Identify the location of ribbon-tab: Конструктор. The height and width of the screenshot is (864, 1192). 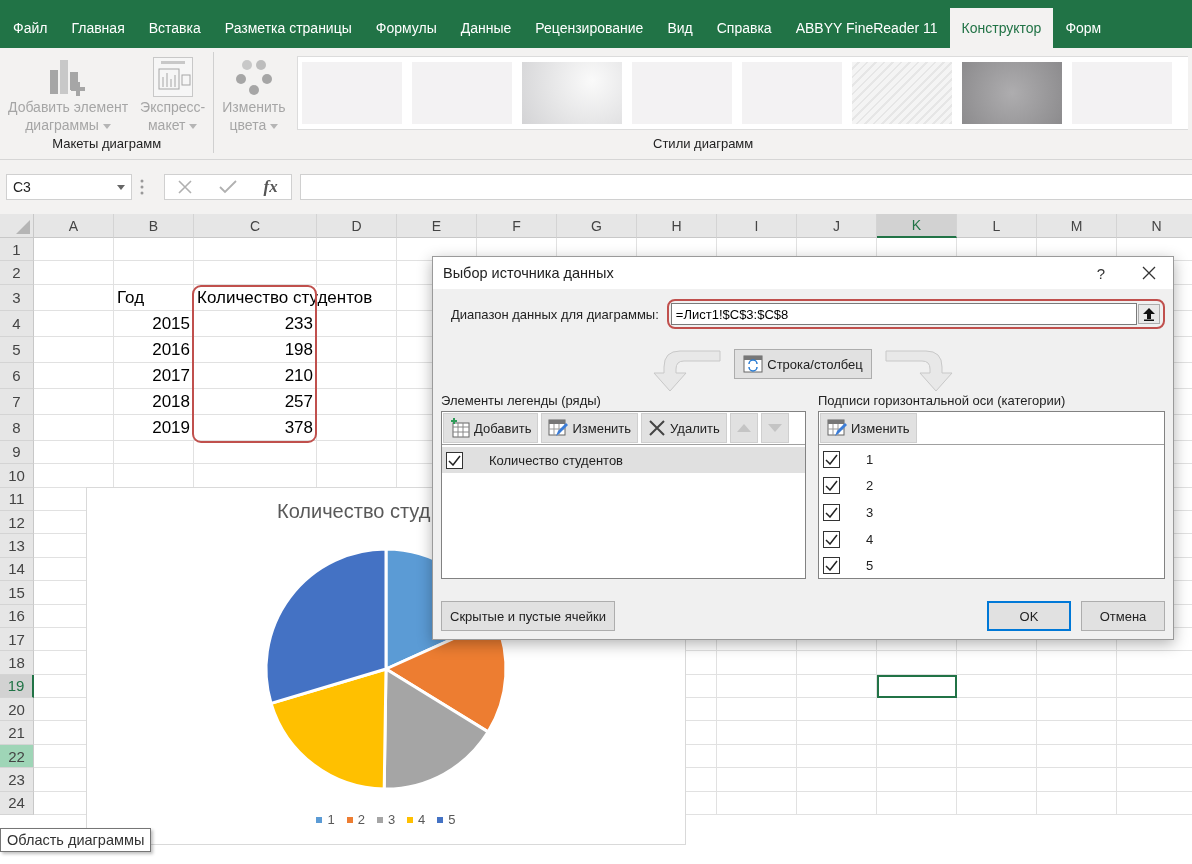
(1001, 28).